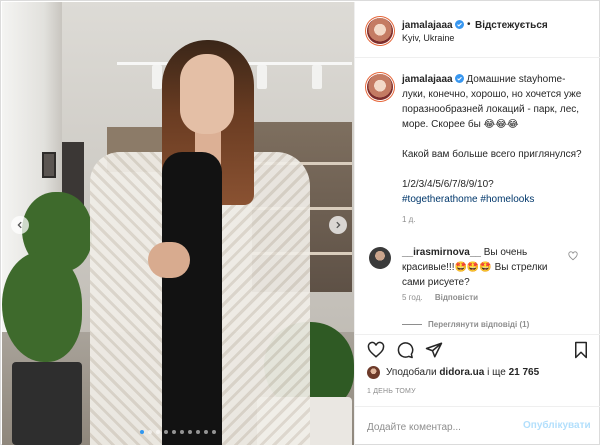  I want to click on hashtag-homelooks: #homelooks, so click(507, 199).